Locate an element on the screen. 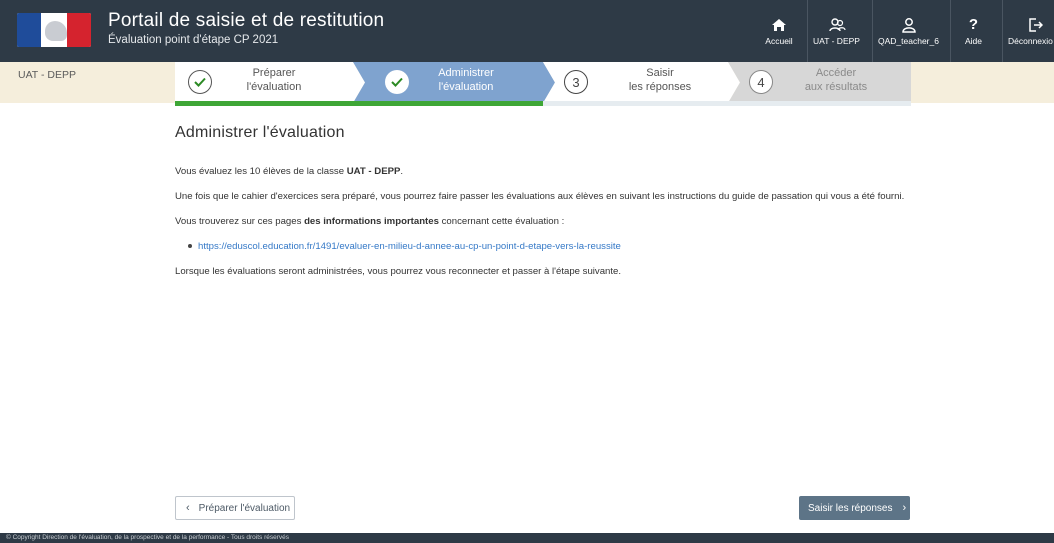 Image resolution: width=1054 pixels, height=543 pixels. chevron-right-icon: › is located at coordinates (904, 508).